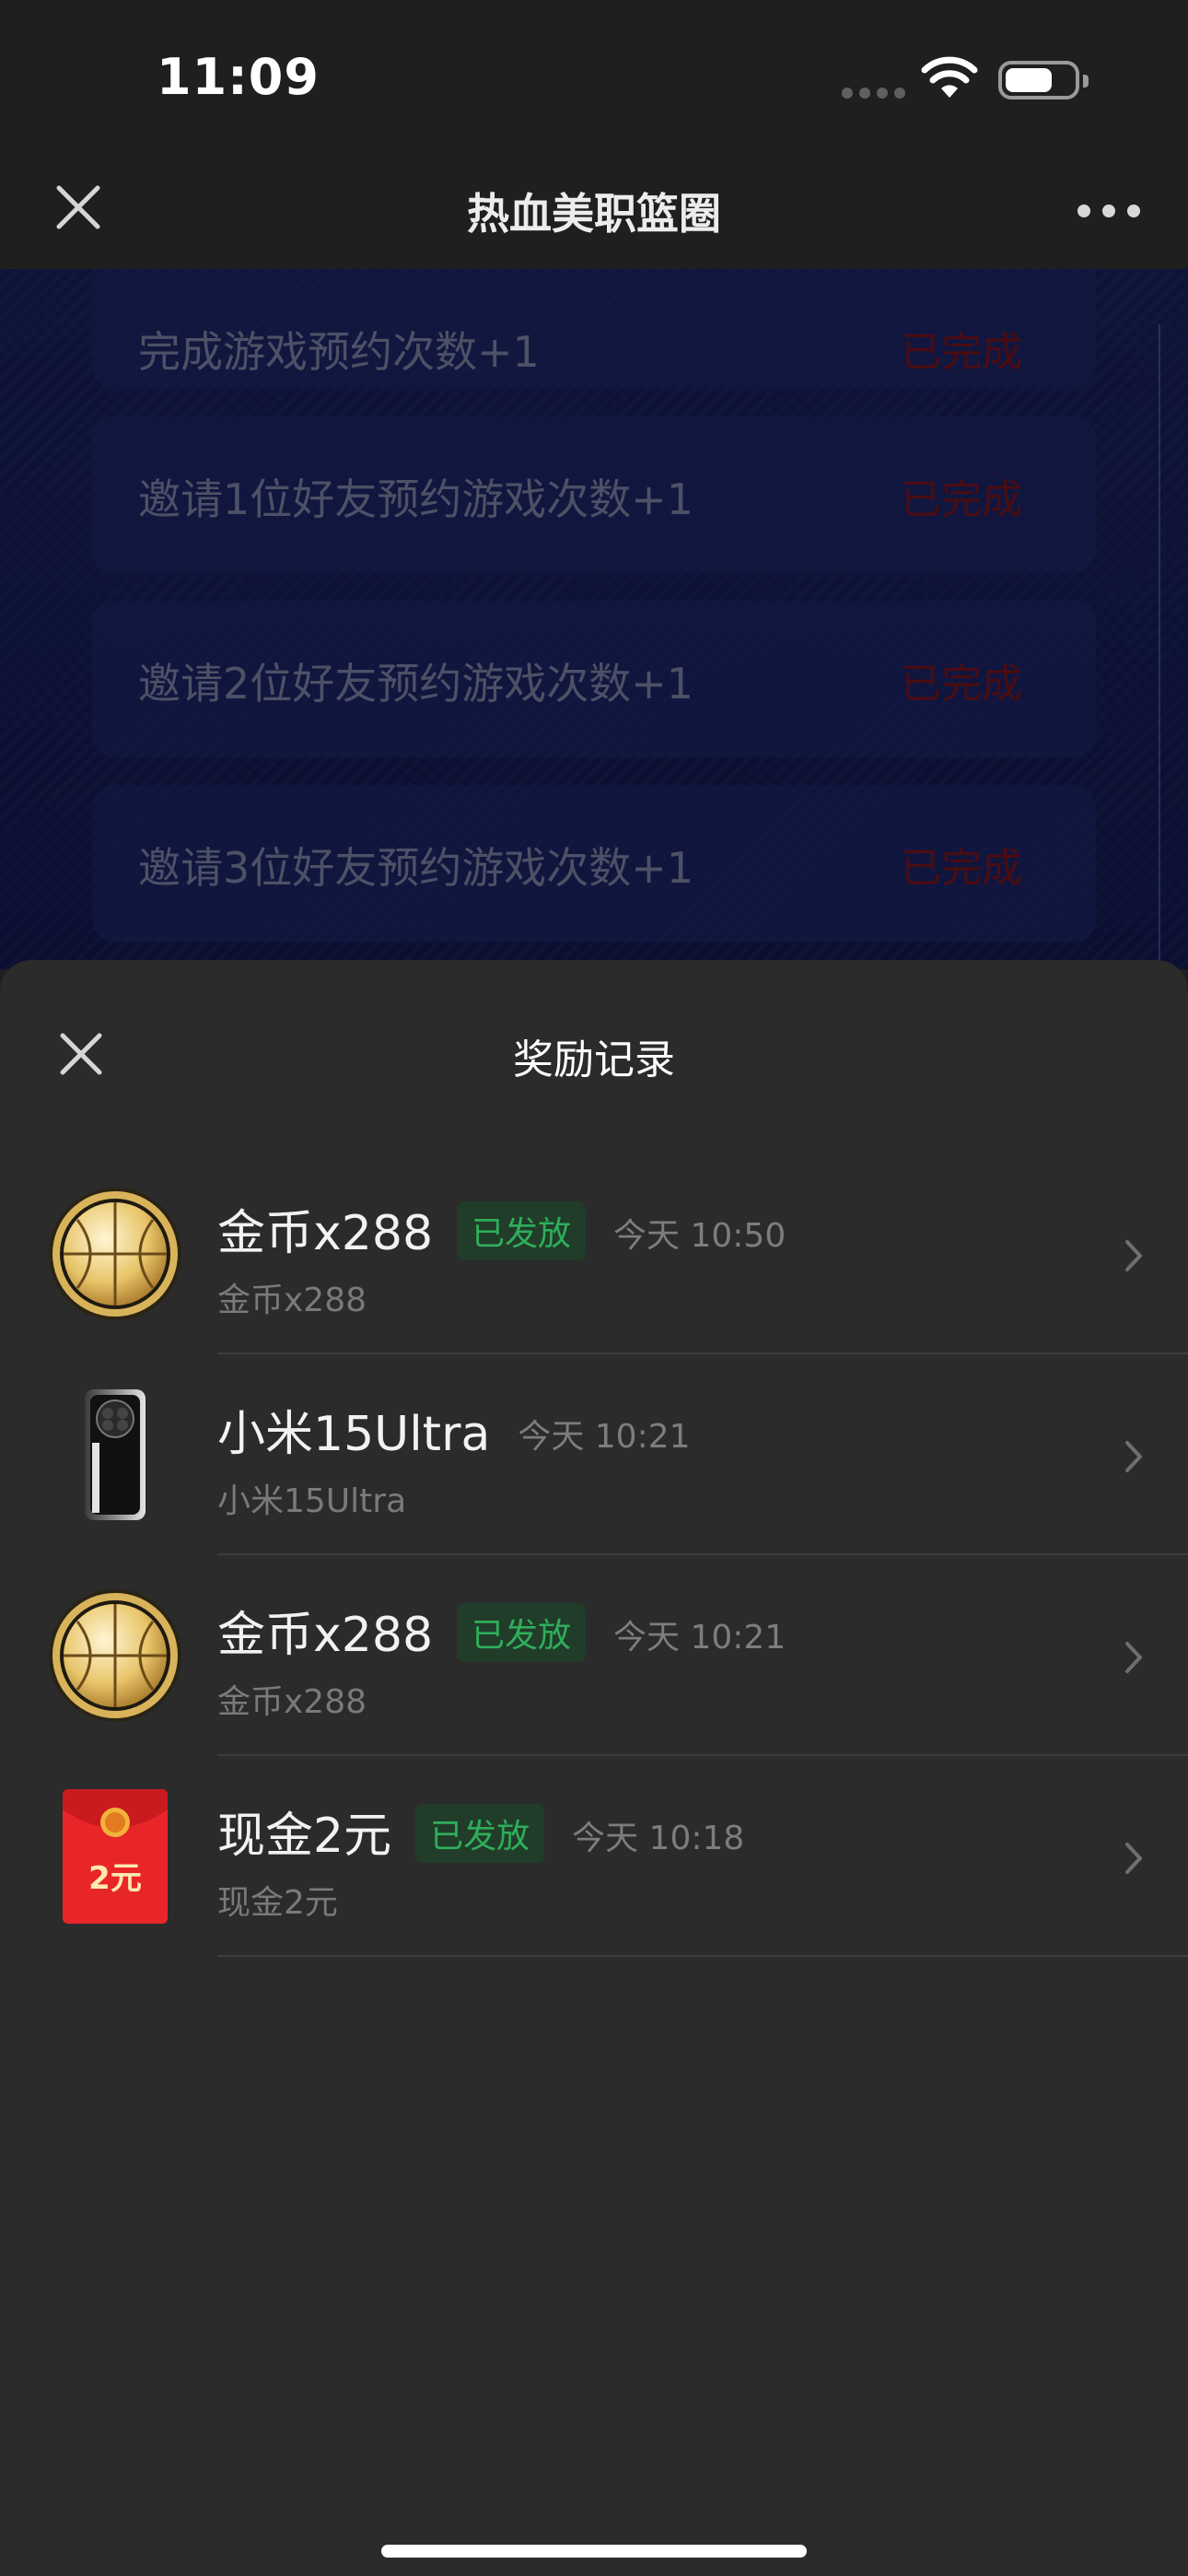 This screenshot has height=2576, width=1188. I want to click on reward-item: 金币x288 已发放 今天 10:21 金币x288, so click(594, 1655).